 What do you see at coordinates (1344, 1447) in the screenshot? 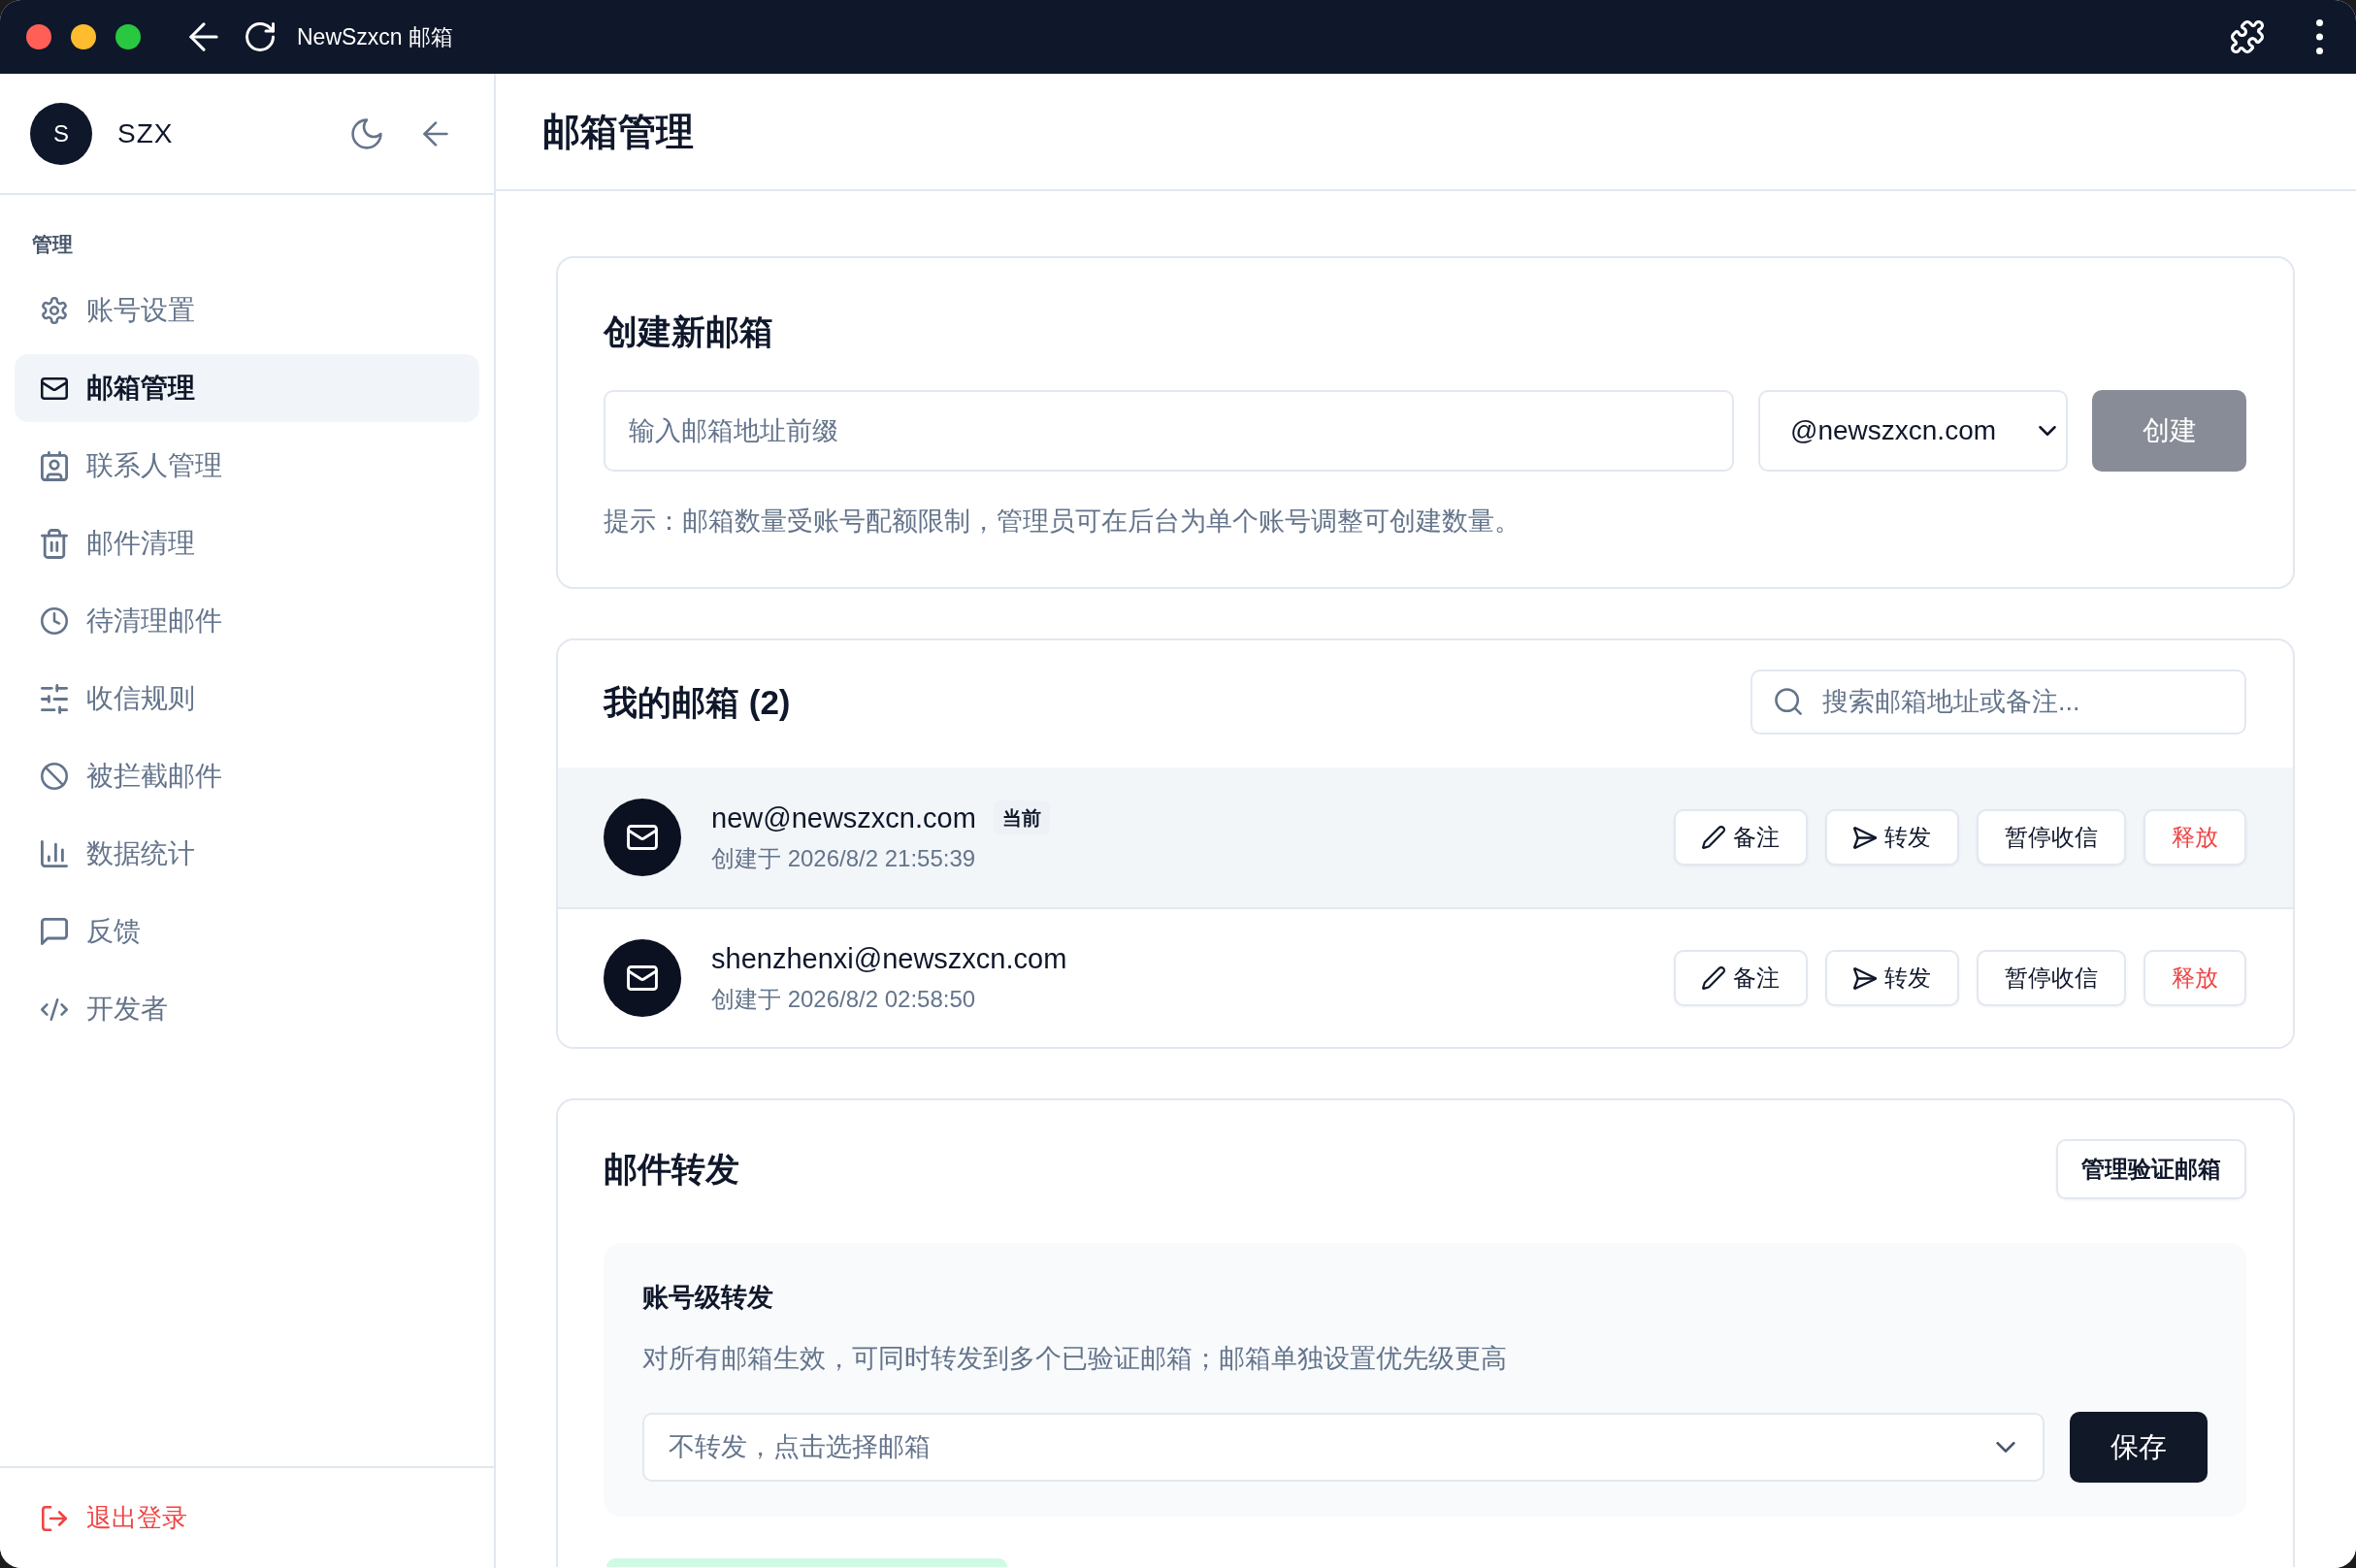
I see `forward-target-select: 不转发，点击选择邮箱` at bounding box center [1344, 1447].